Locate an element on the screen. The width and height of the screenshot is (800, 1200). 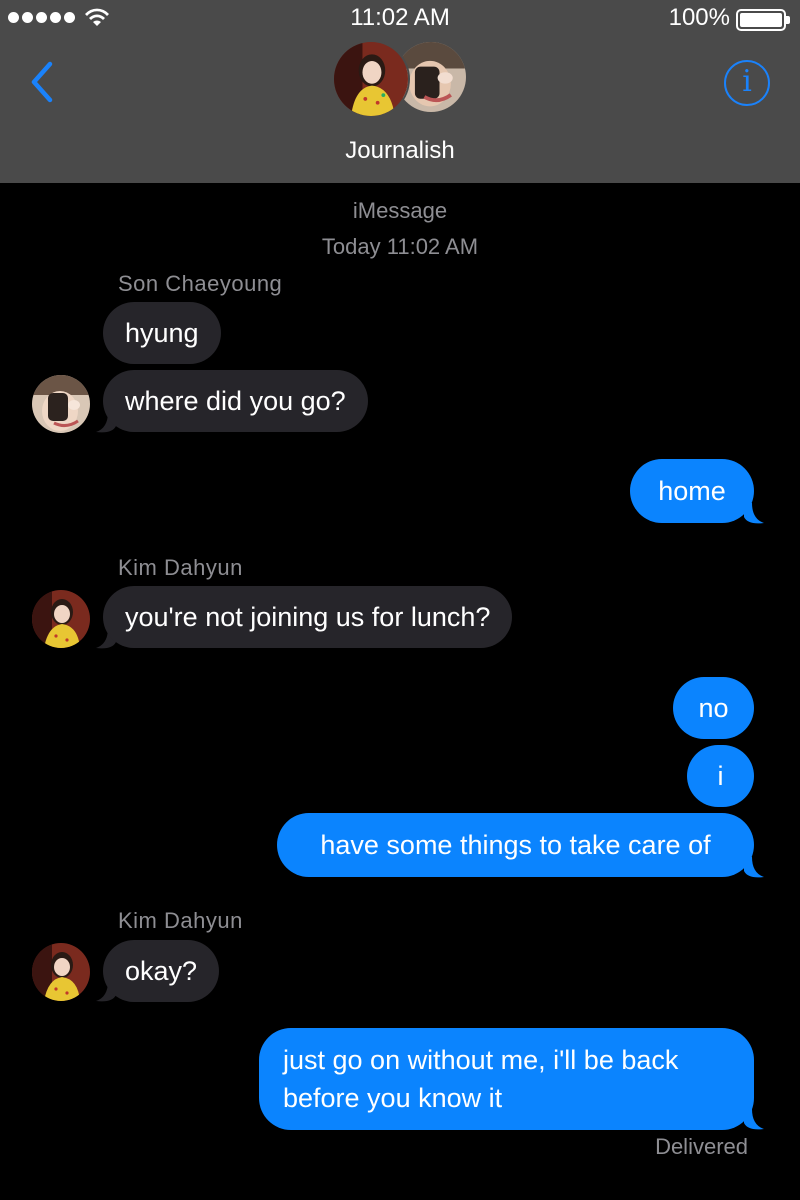
delivered-status: Delivered is located at coordinates (701, 1146).